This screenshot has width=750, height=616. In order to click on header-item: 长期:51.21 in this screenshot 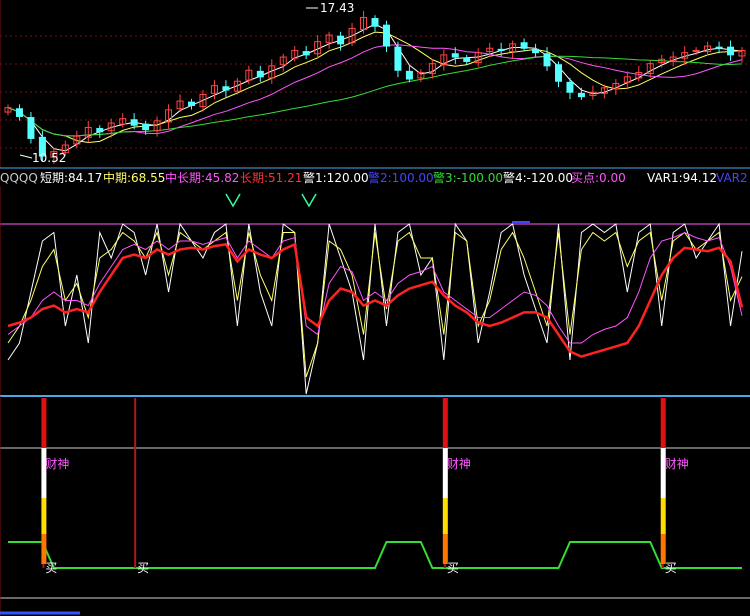, I will do `click(271, 178)`.